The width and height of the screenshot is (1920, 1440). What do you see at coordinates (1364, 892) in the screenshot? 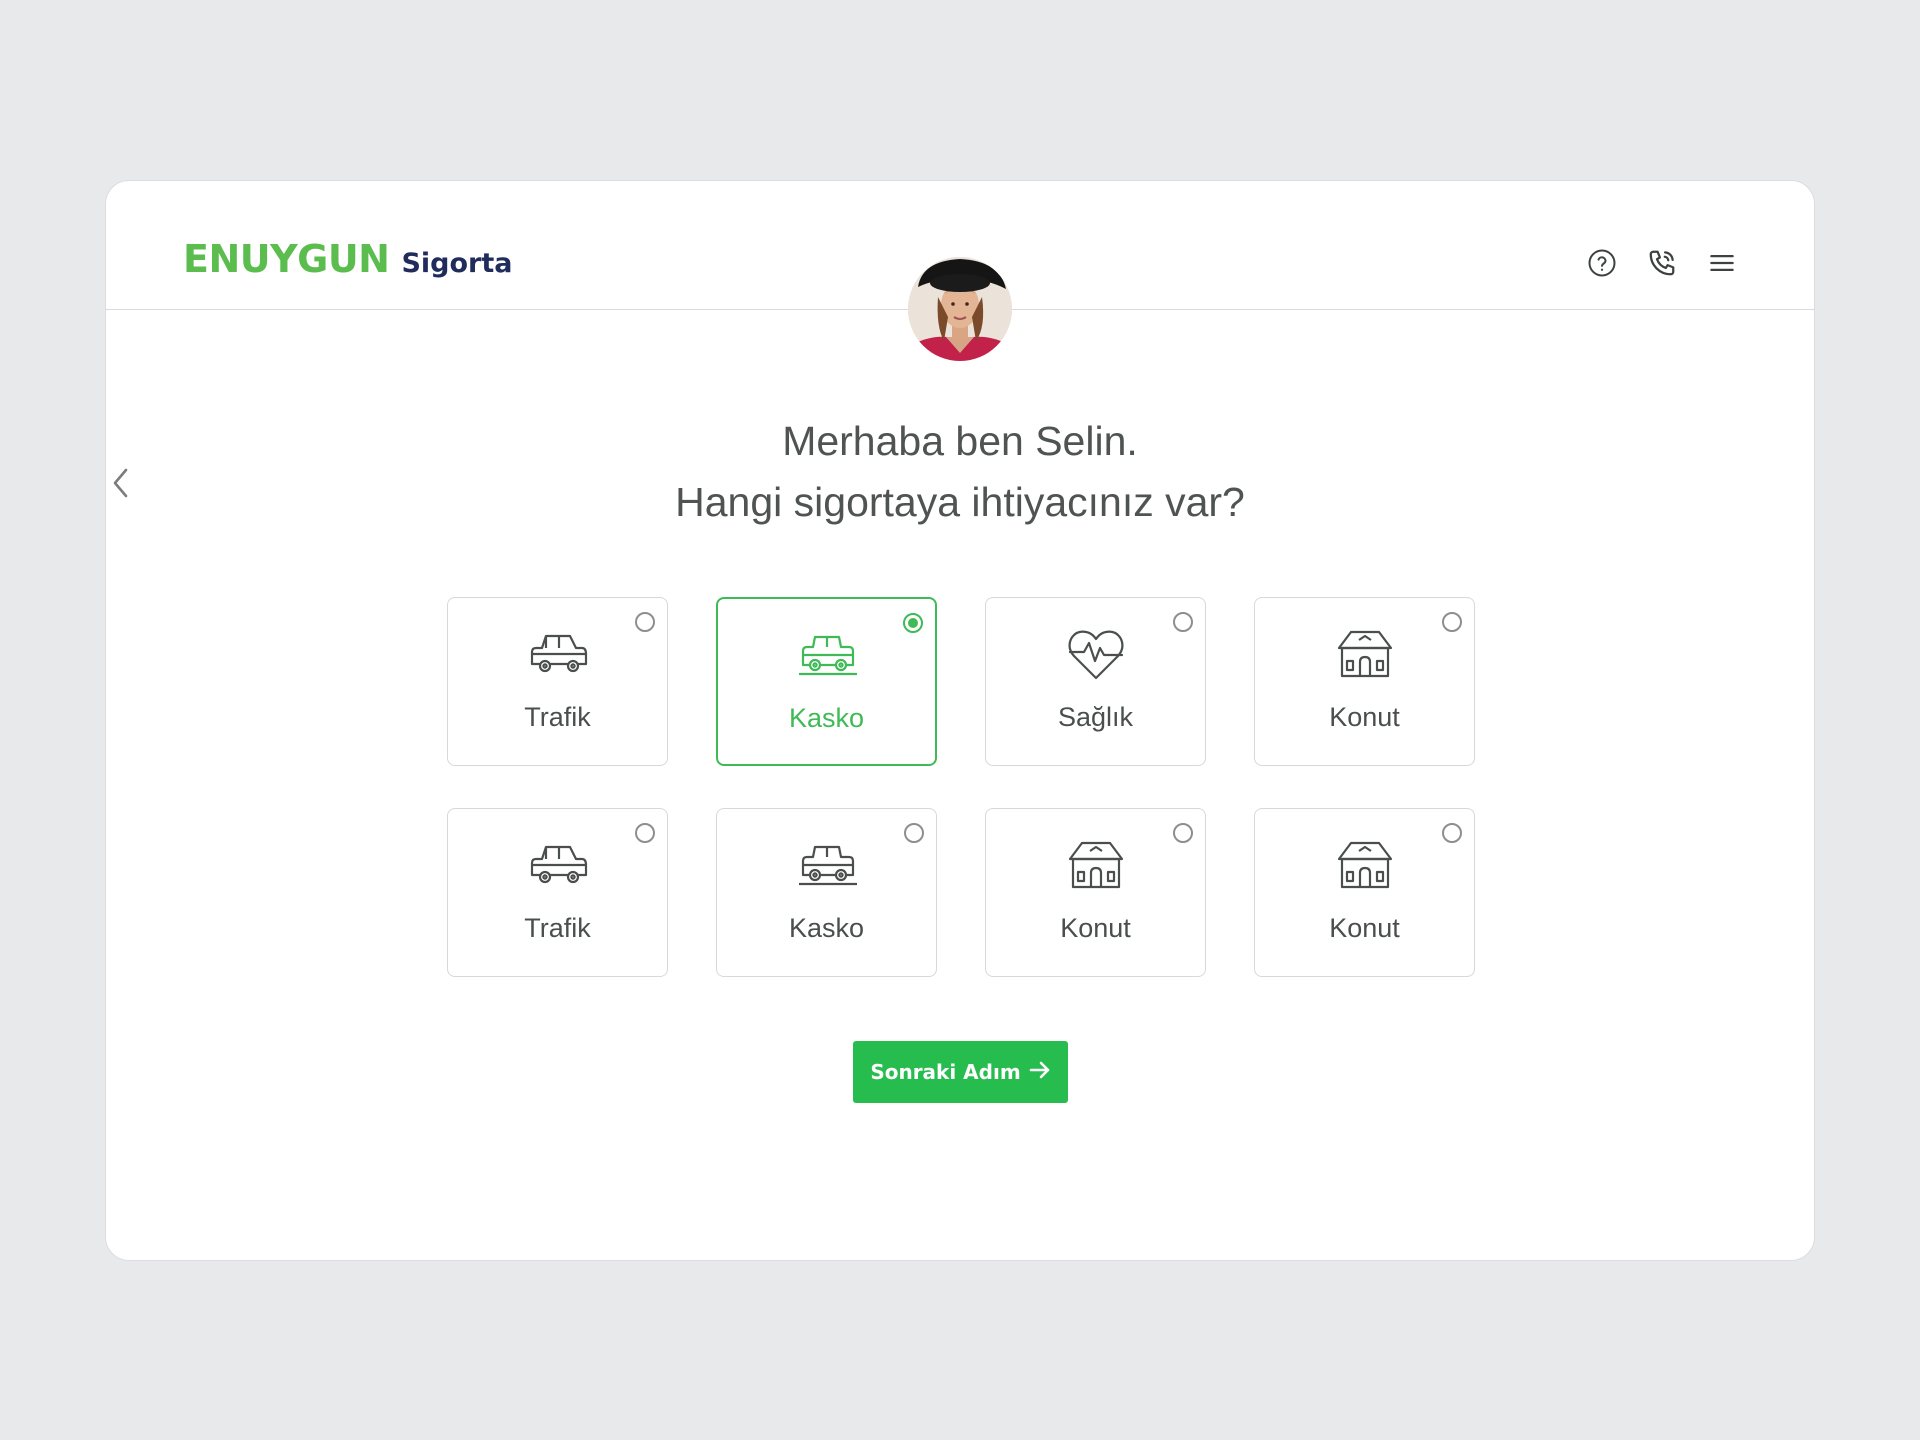
I see `option-konut-3: Konut` at bounding box center [1364, 892].